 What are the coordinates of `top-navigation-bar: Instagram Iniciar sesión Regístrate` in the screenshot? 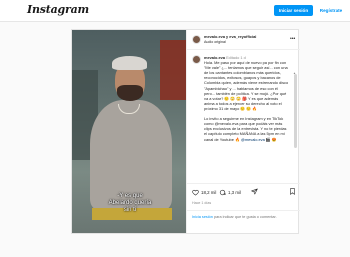 It's located at (175, 11).